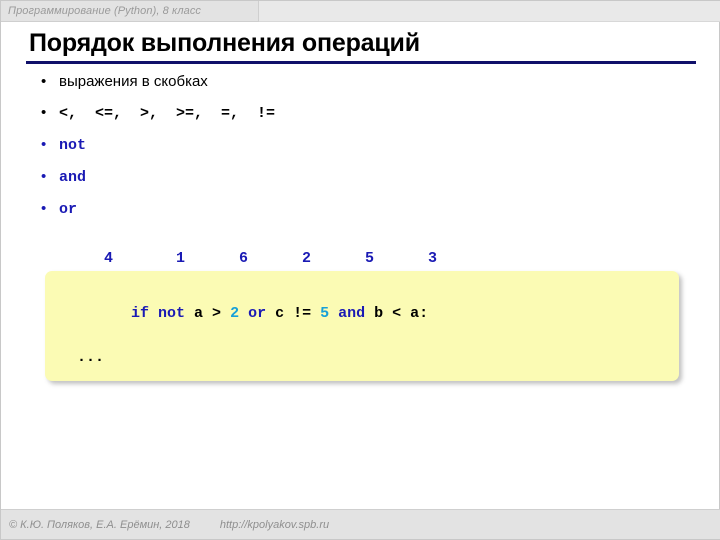  Describe the element at coordinates (73, 145) in the screenshot. I see `list-item-label: not` at that location.